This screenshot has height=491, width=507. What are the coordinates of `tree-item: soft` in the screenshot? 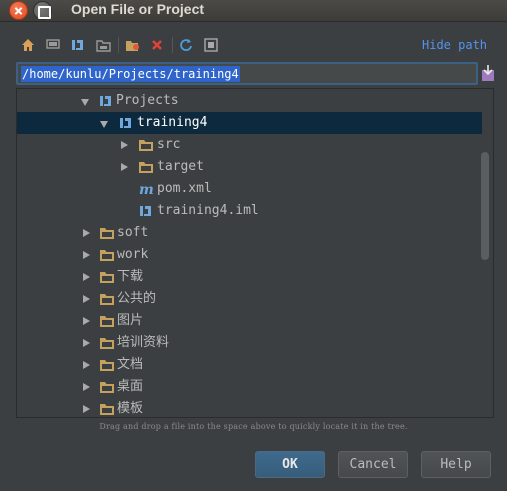 It's located at (249, 233).